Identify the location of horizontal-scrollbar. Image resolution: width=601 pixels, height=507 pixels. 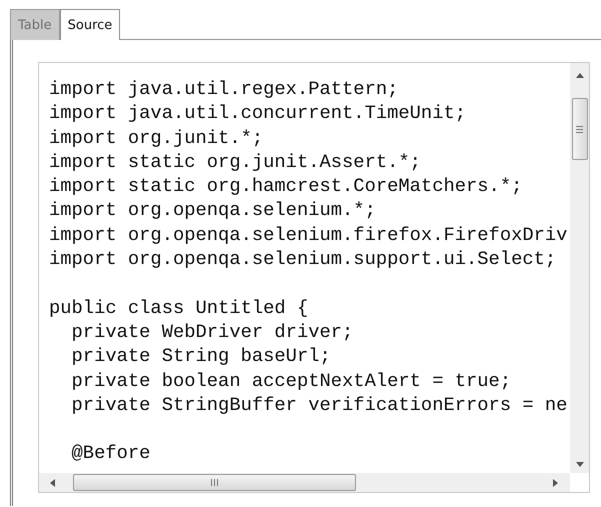
(304, 482).